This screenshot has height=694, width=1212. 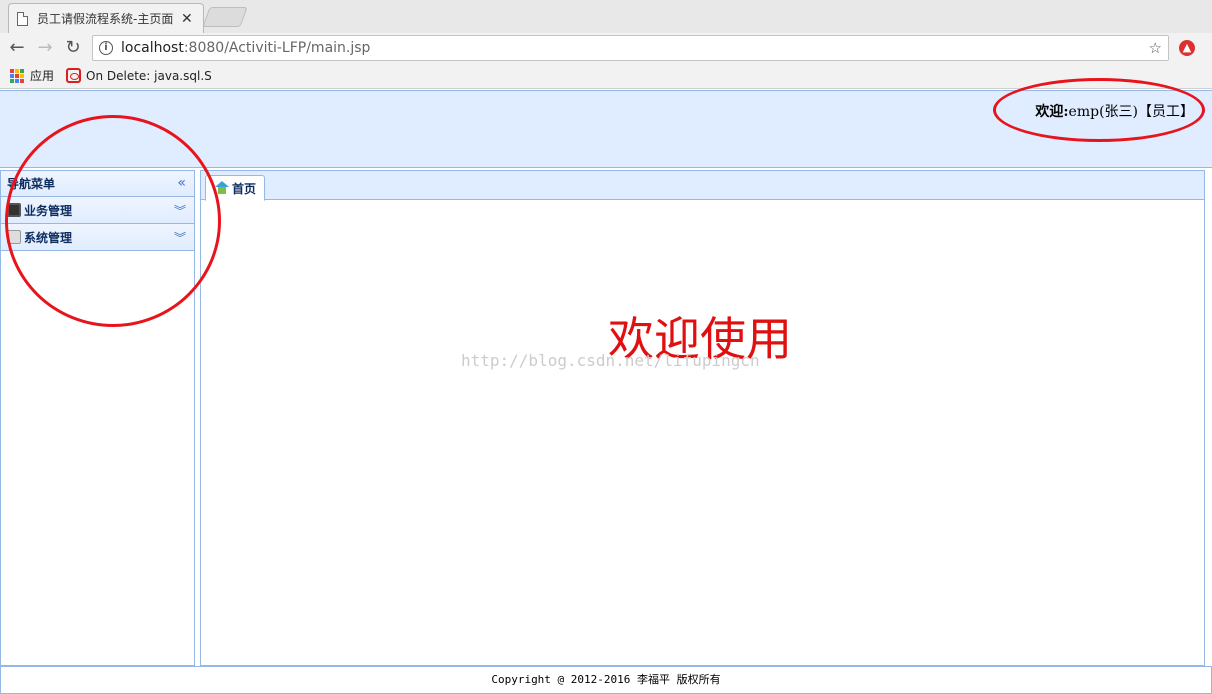 What do you see at coordinates (244, 188) in the screenshot?
I see `tab-home-label: 首页` at bounding box center [244, 188].